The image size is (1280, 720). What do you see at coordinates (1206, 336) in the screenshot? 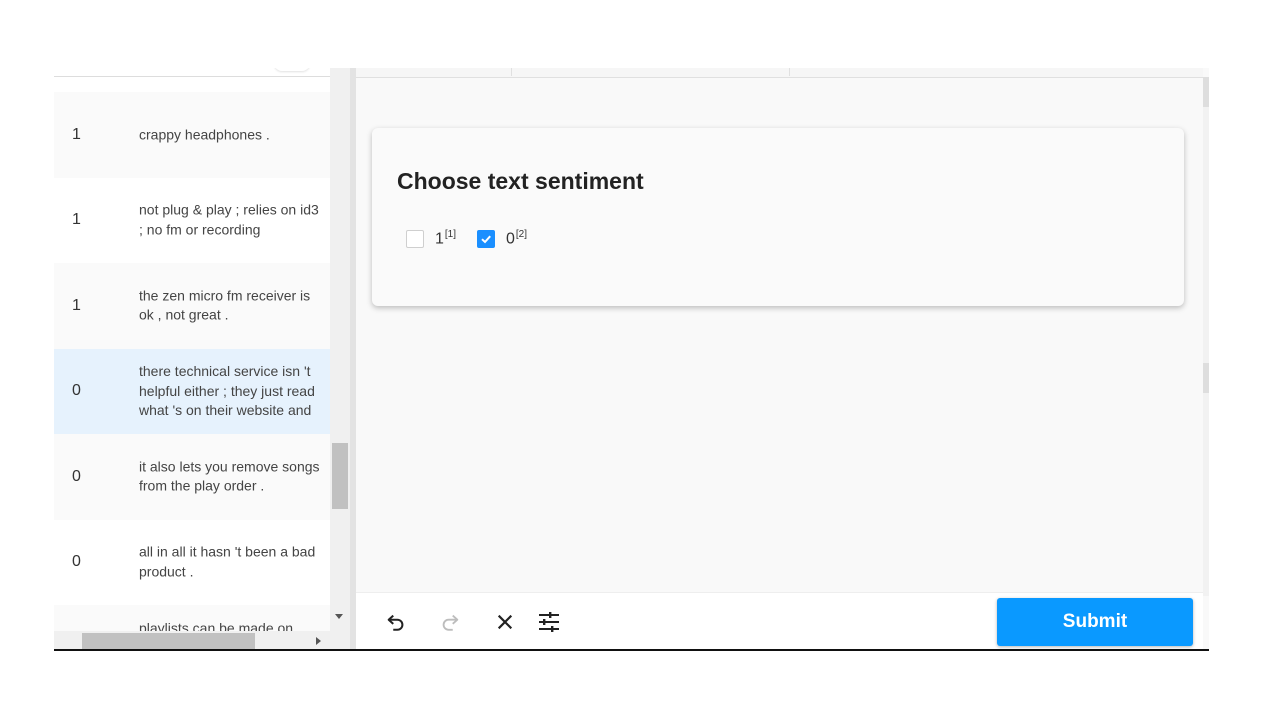
I see `right-scrollbar` at bounding box center [1206, 336].